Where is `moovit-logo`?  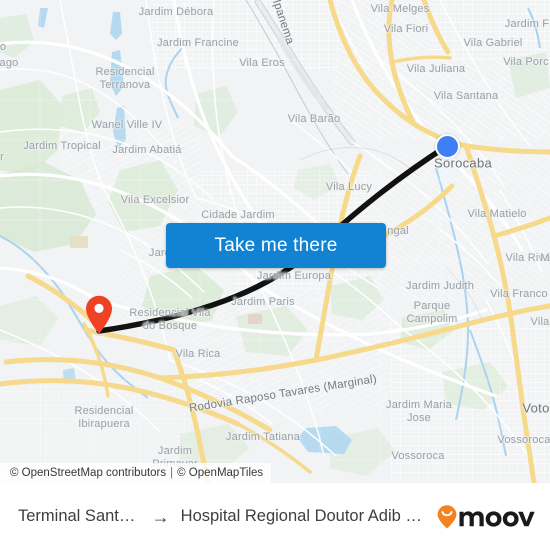
moovit-logo is located at coordinates (486, 517).